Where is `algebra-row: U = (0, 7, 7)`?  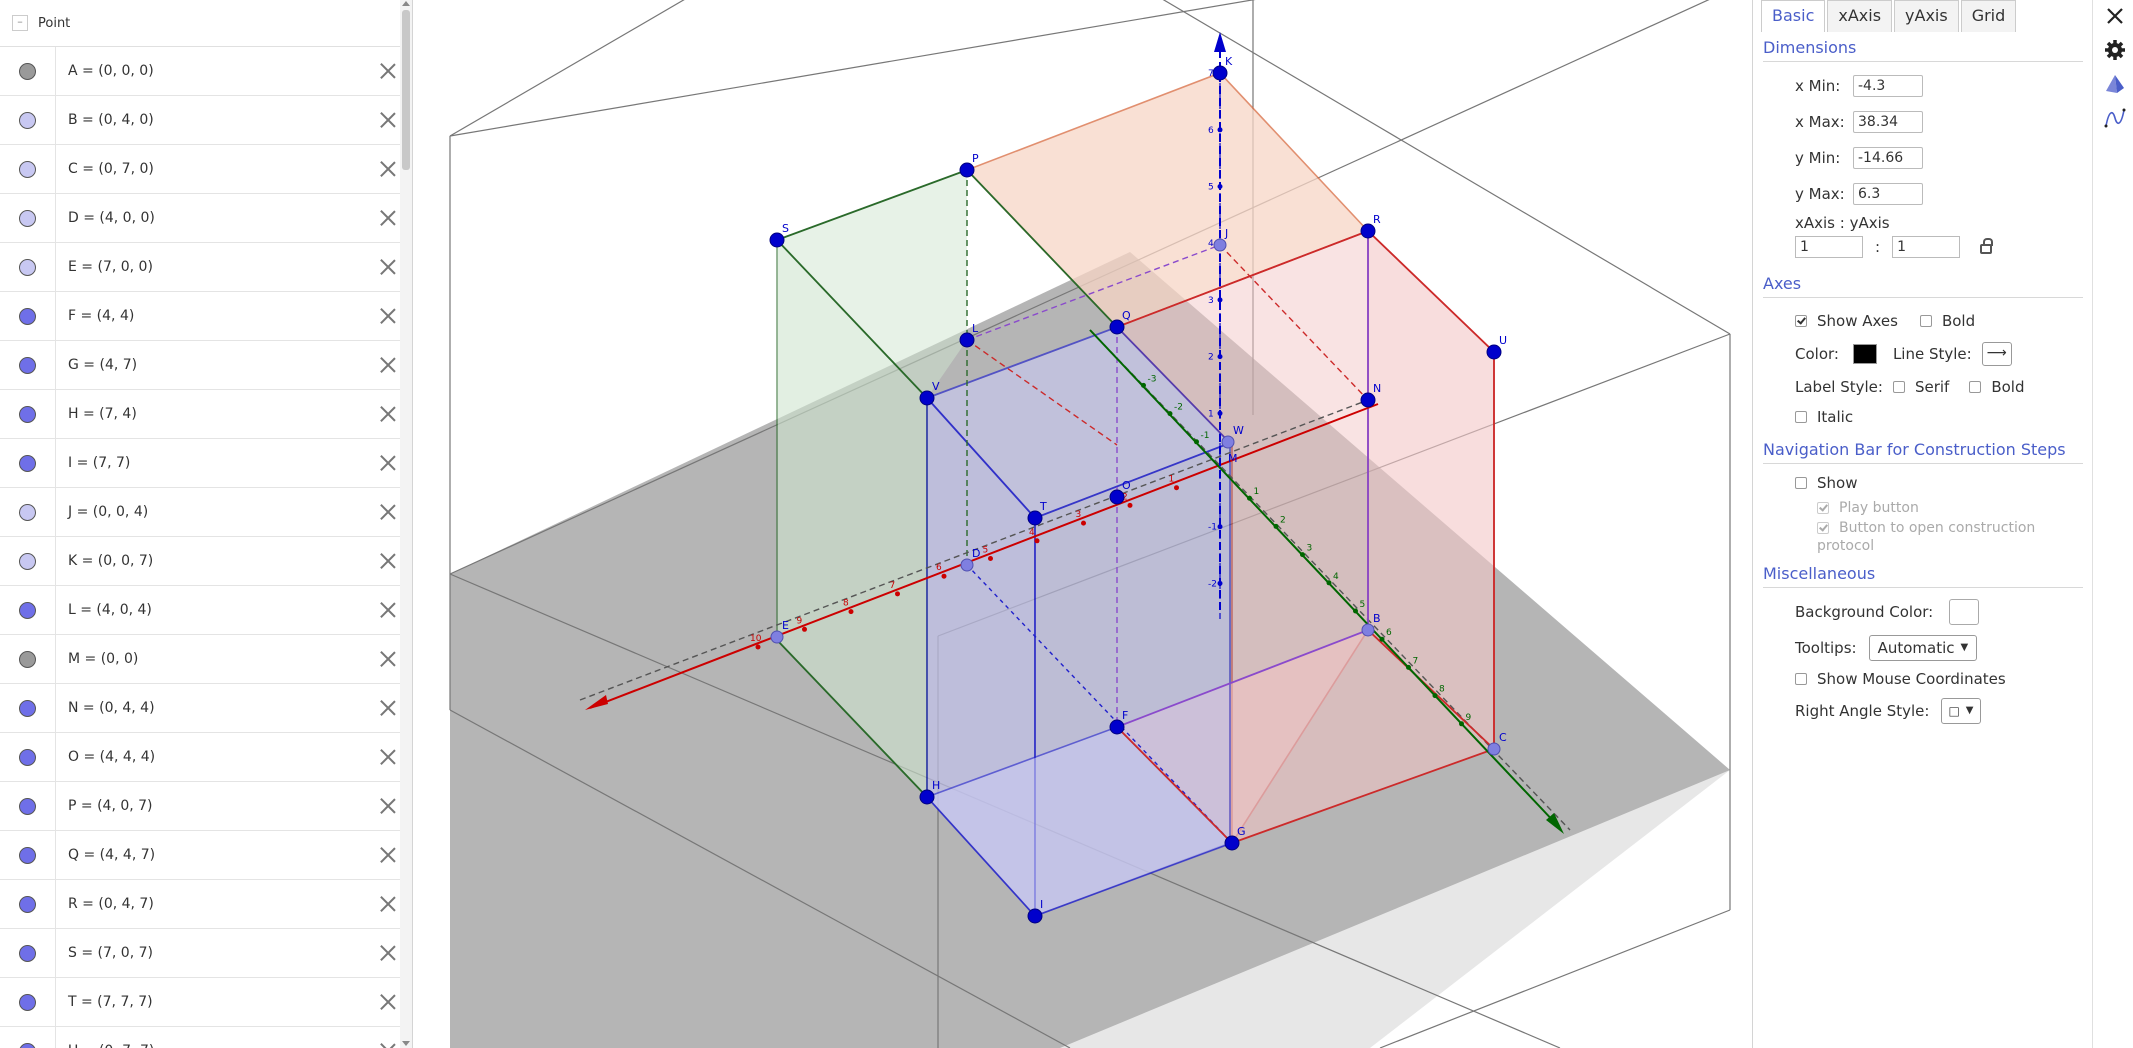 algebra-row: U = (0, 7, 7) is located at coordinates (206, 1037).